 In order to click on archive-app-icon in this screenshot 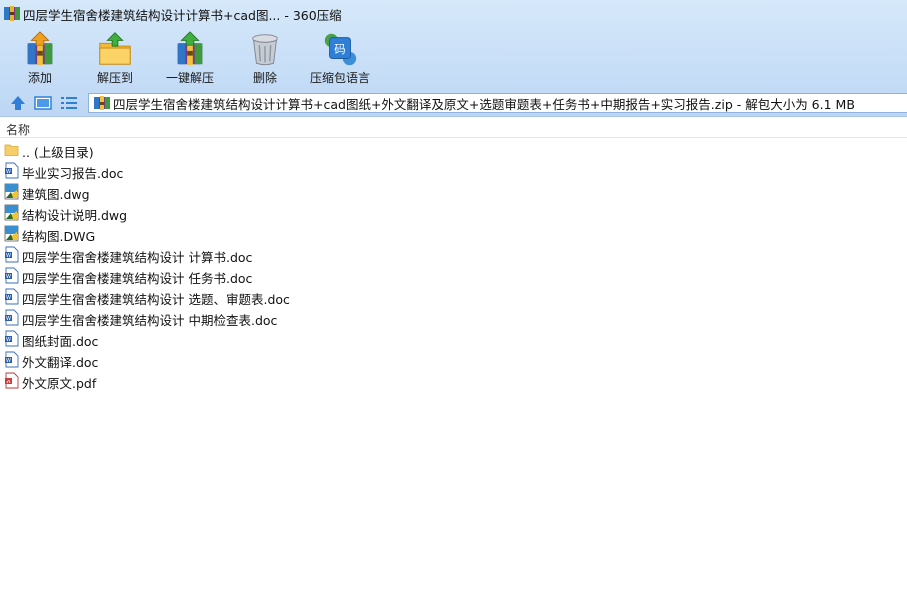, I will do `click(12, 13)`.